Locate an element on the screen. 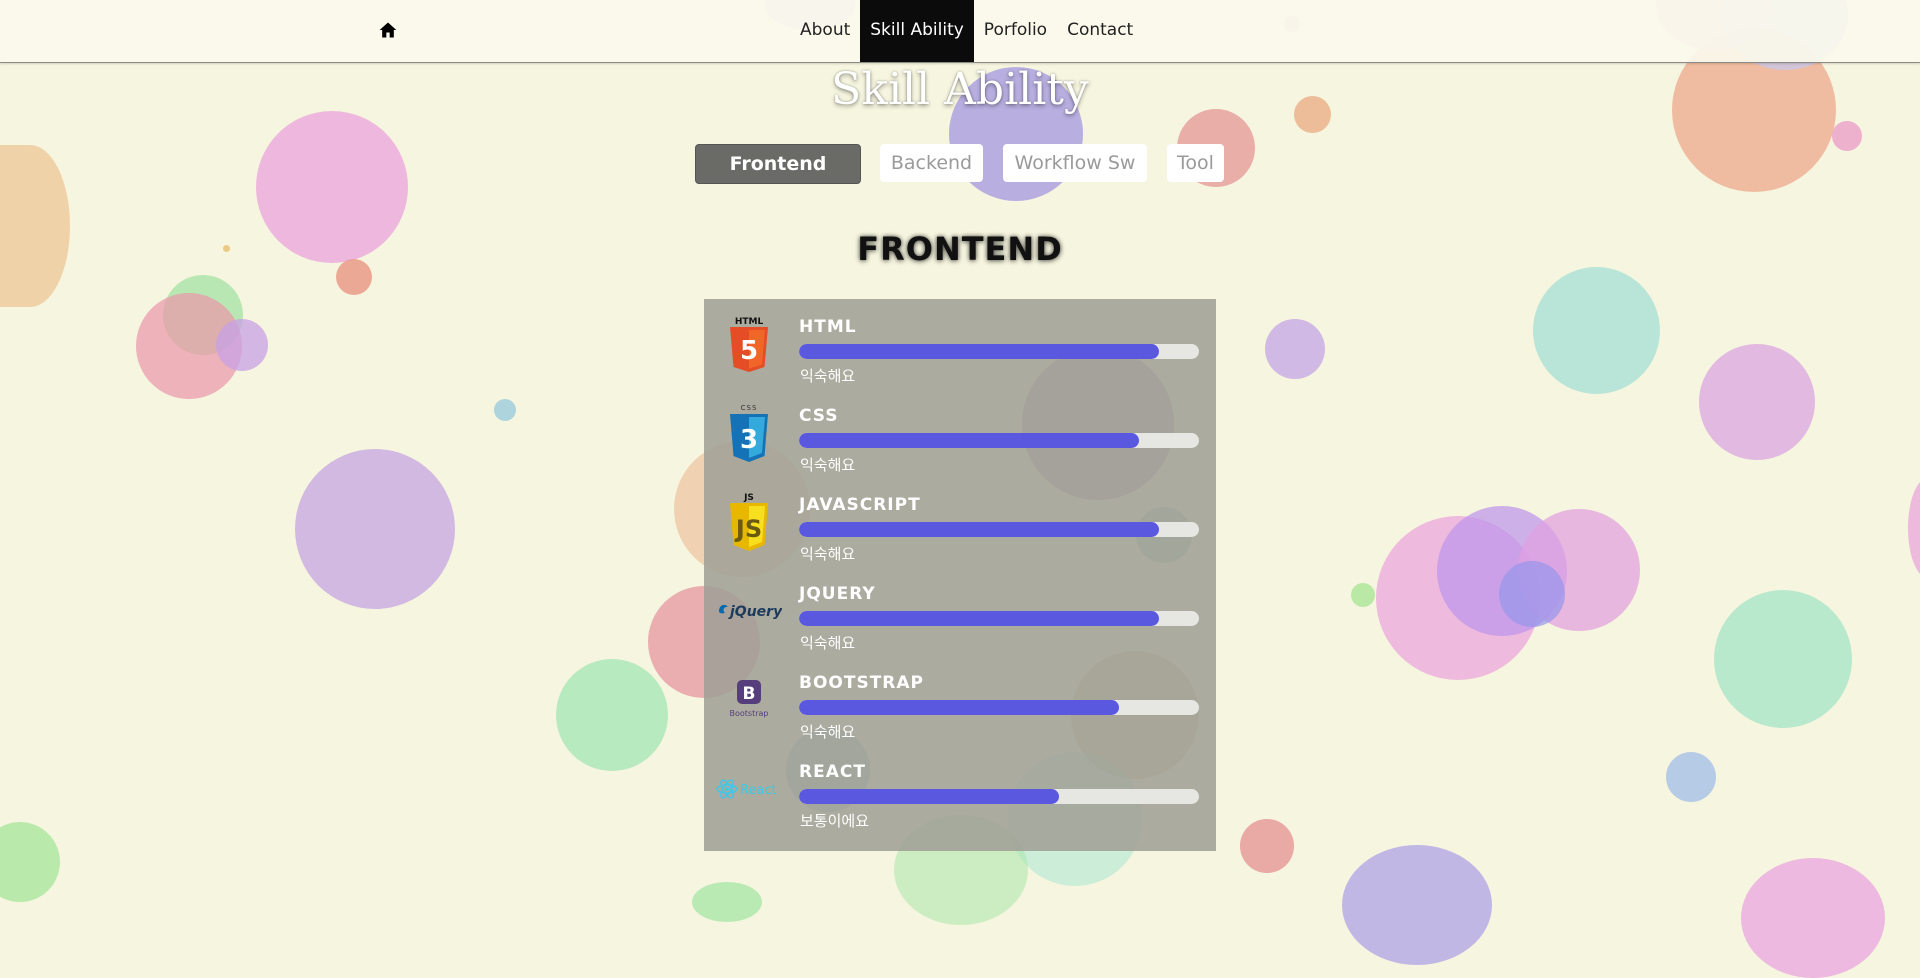 The width and height of the screenshot is (1920, 978). skill-name: BOOTSTRAP is located at coordinates (862, 683).